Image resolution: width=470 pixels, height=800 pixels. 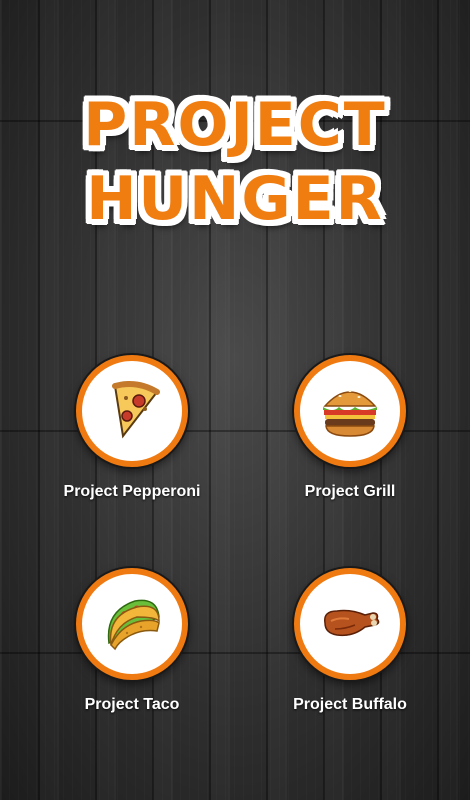 I want to click on menu-item-grill: Project Grill, so click(x=350, y=428).